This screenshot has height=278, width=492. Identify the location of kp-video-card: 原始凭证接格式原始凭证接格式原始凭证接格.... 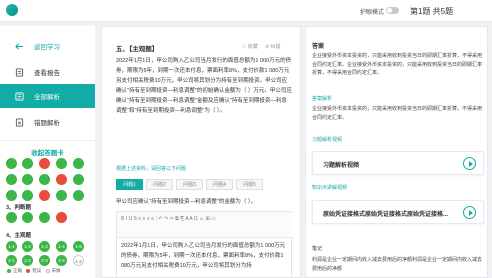
(398, 212).